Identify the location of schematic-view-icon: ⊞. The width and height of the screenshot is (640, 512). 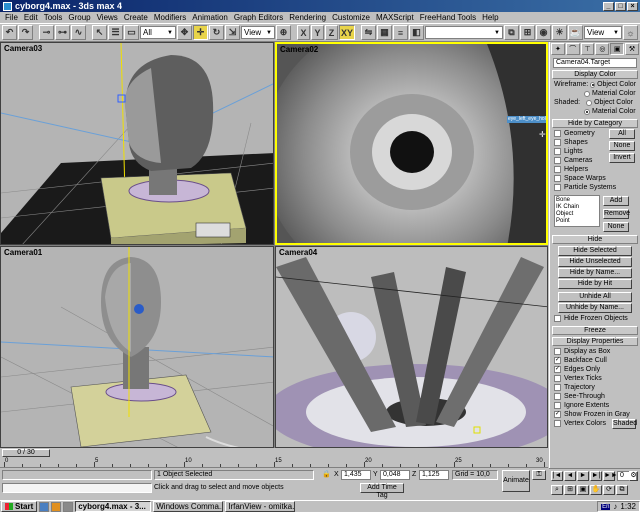
(527, 32).